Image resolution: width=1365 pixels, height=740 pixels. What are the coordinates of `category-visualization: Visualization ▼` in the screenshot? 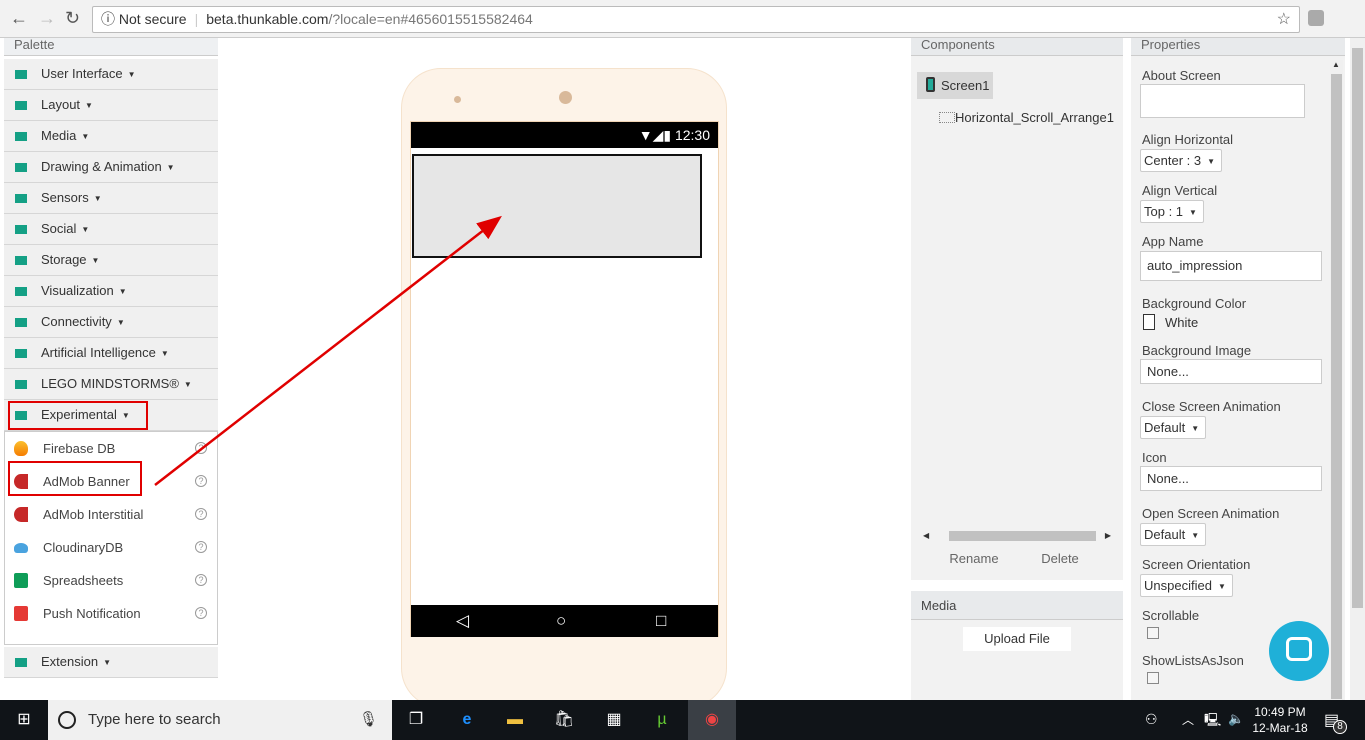 It's located at (111, 291).